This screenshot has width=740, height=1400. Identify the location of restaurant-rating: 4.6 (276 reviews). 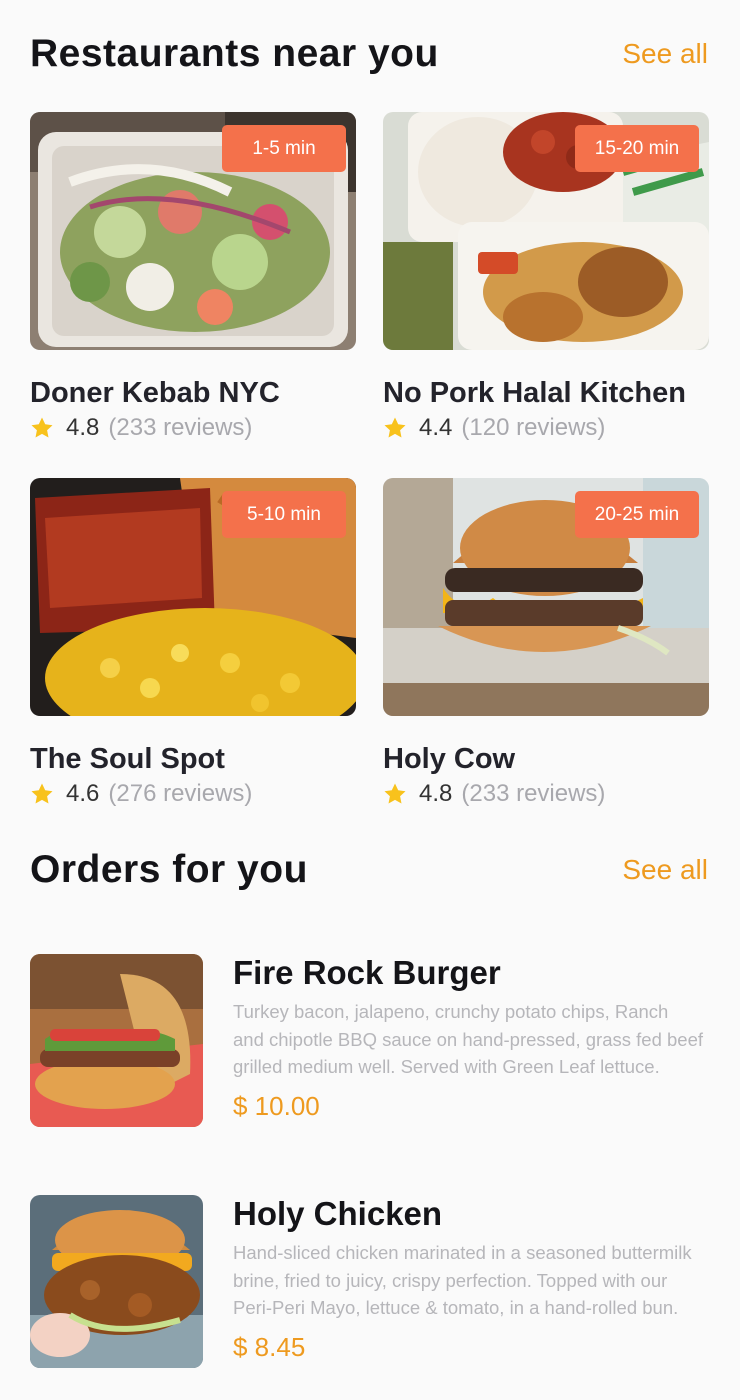
(193, 794).